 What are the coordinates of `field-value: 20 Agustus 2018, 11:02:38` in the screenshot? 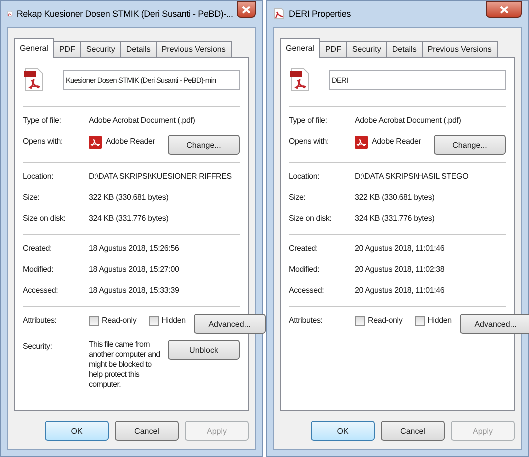 It's located at (400, 270).